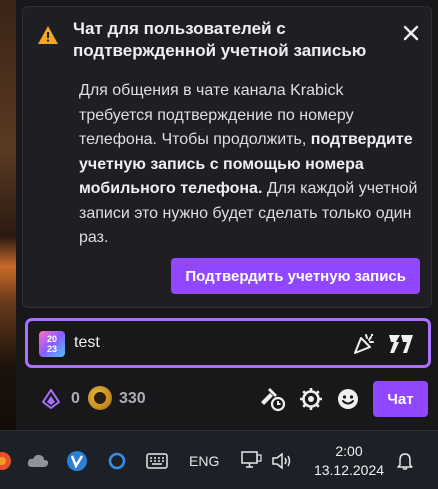 The height and width of the screenshot is (489, 438). I want to click on channel-points-count: 330, so click(132, 399).